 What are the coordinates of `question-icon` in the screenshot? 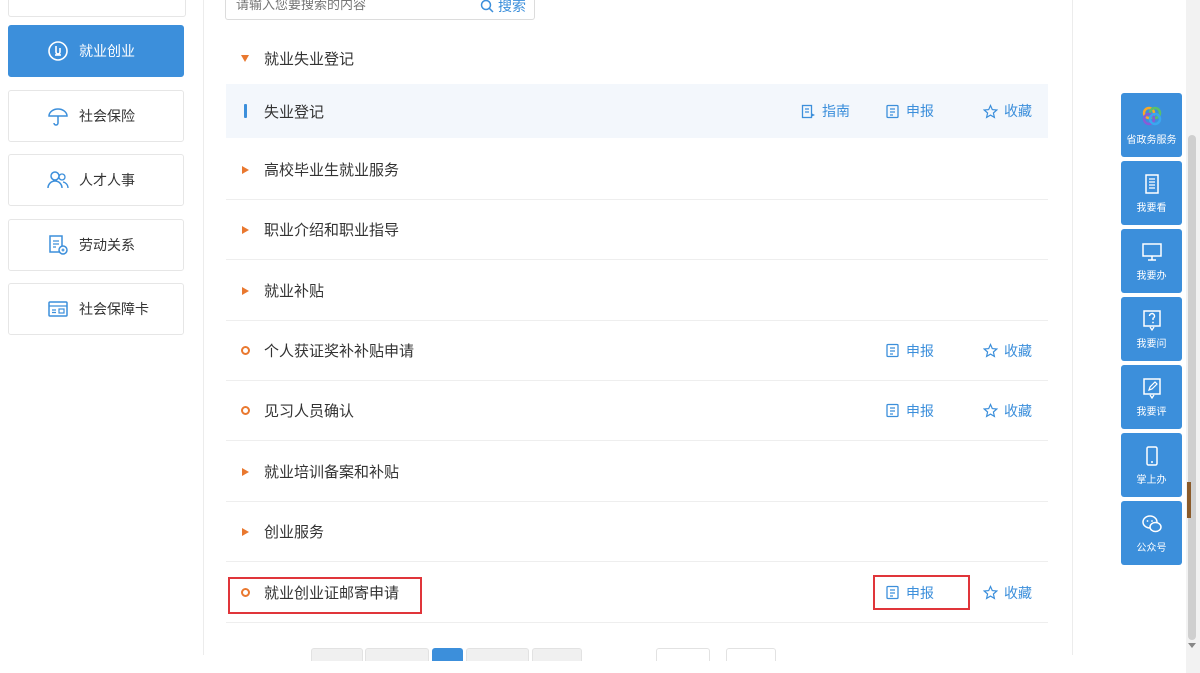 It's located at (1151, 320).